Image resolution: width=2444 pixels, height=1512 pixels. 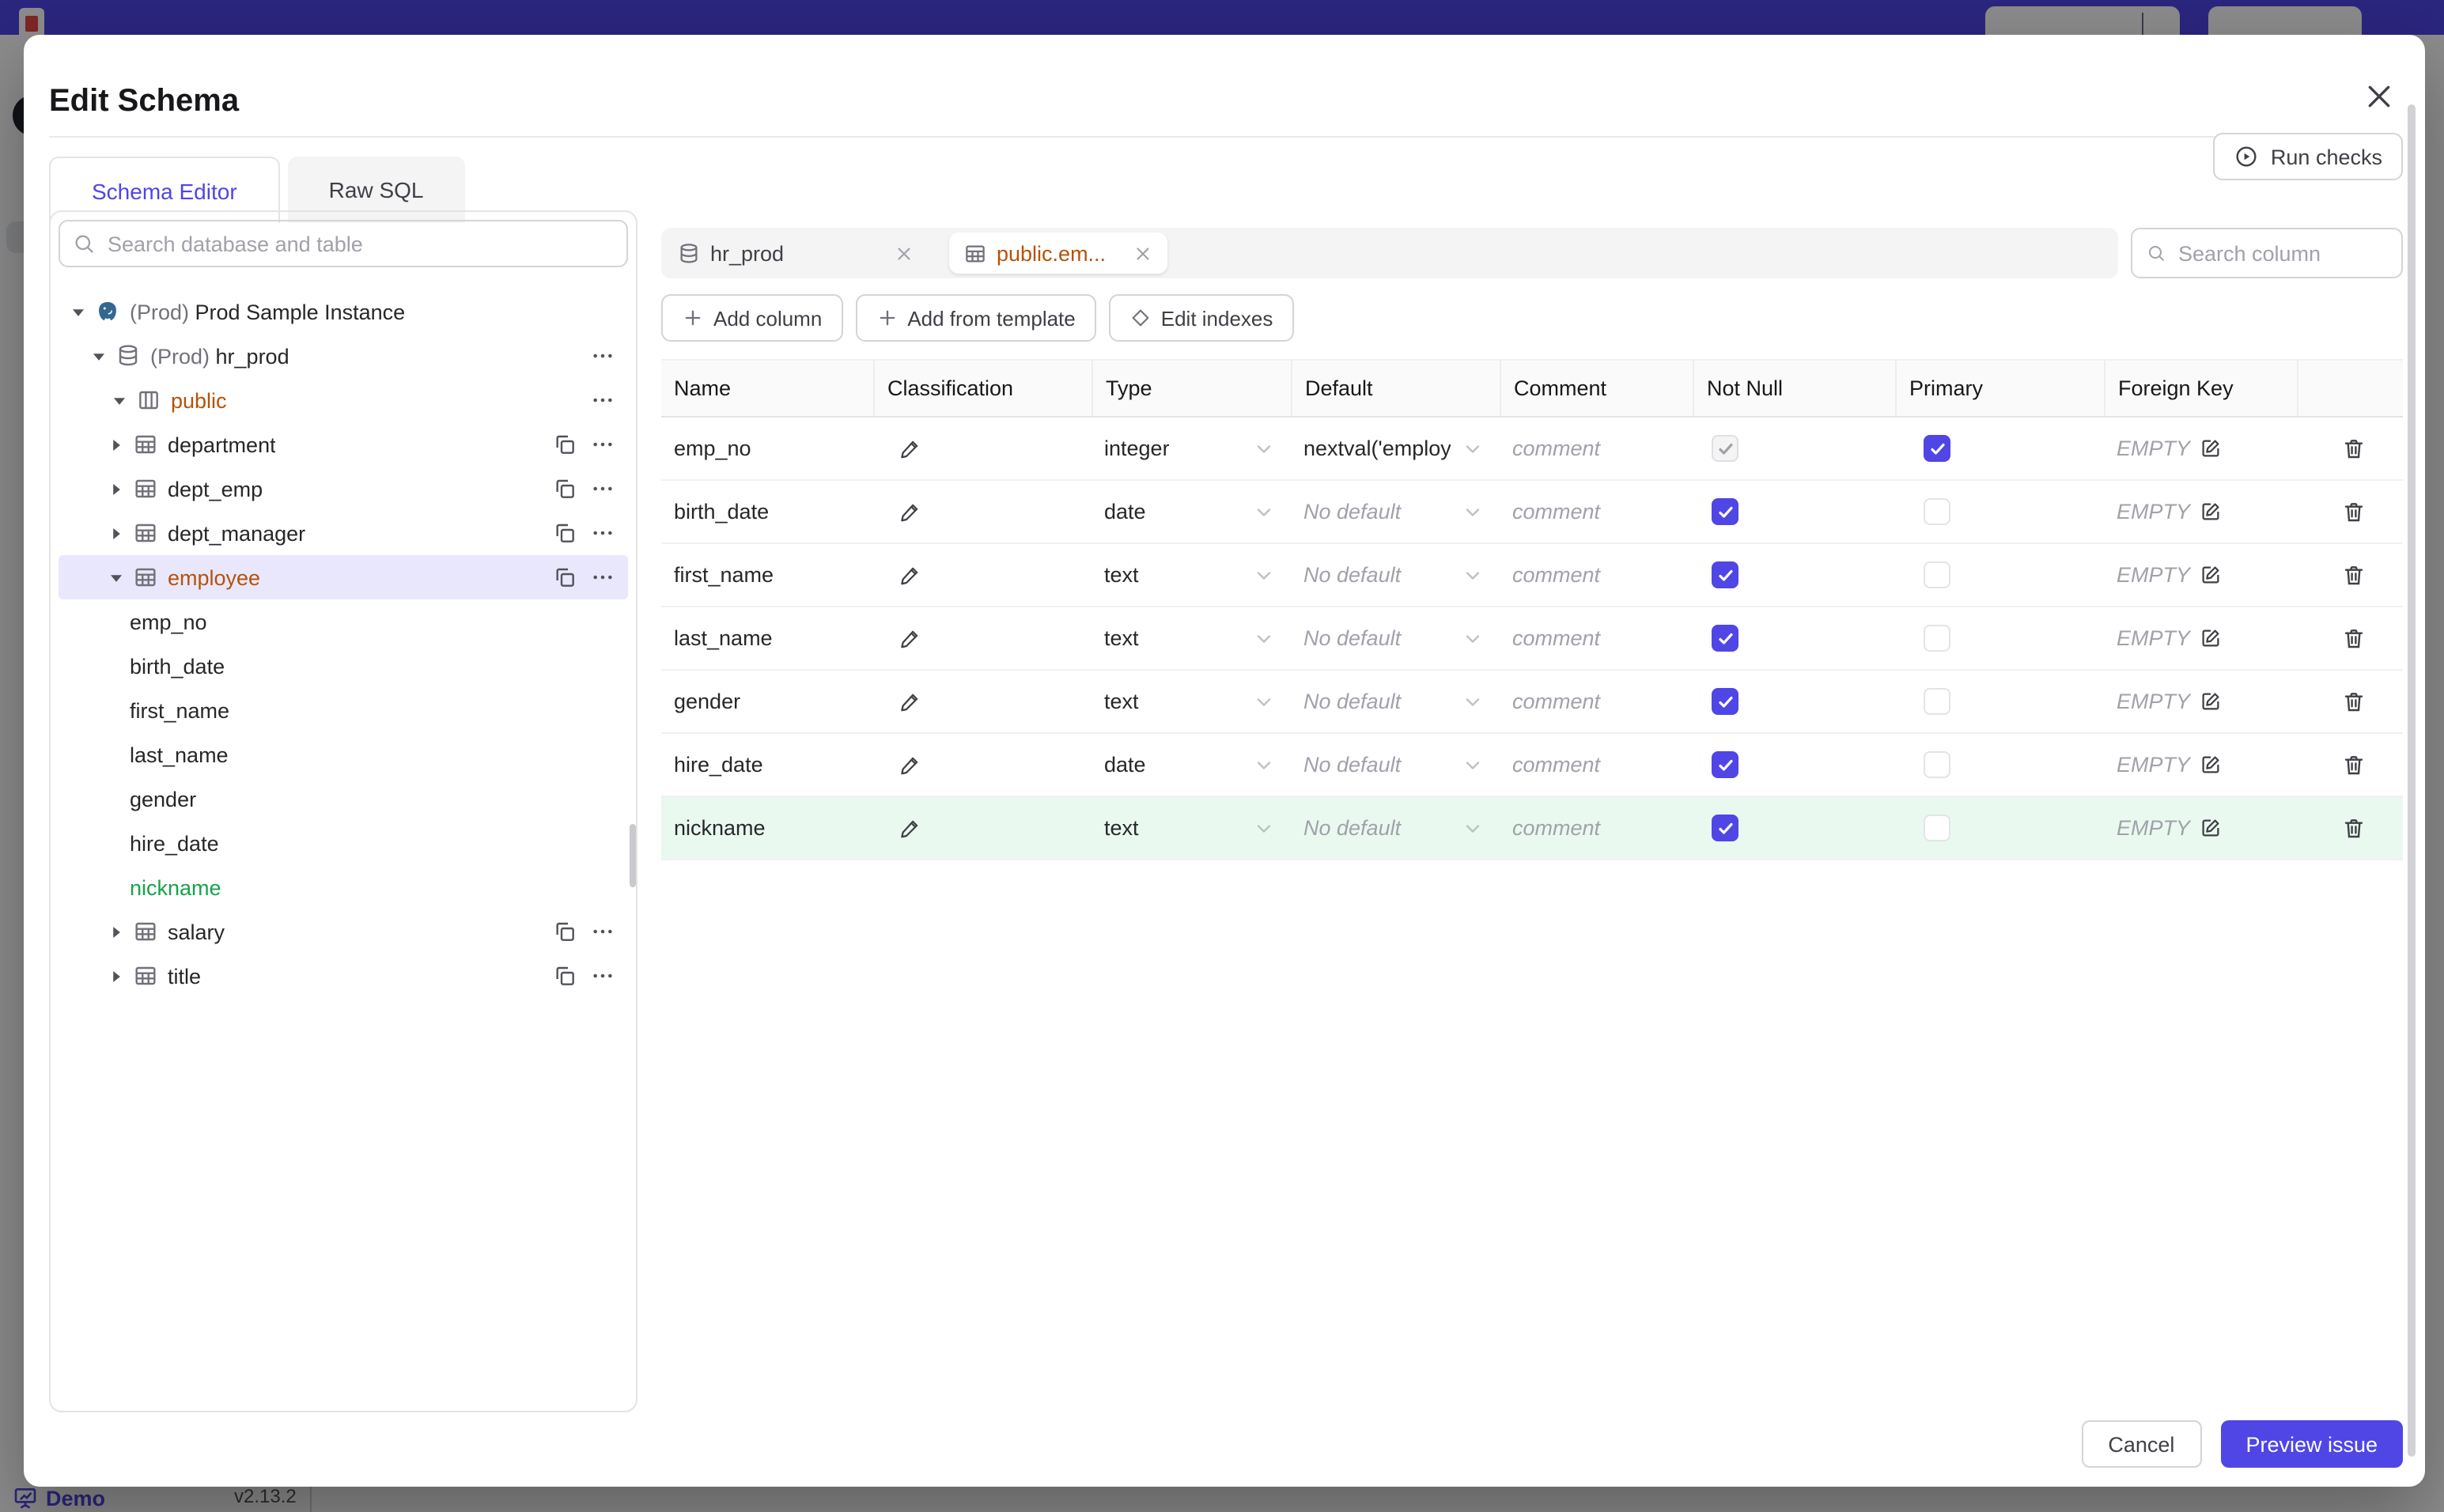 I want to click on tree-column-item: birth_date, so click(x=343, y=666).